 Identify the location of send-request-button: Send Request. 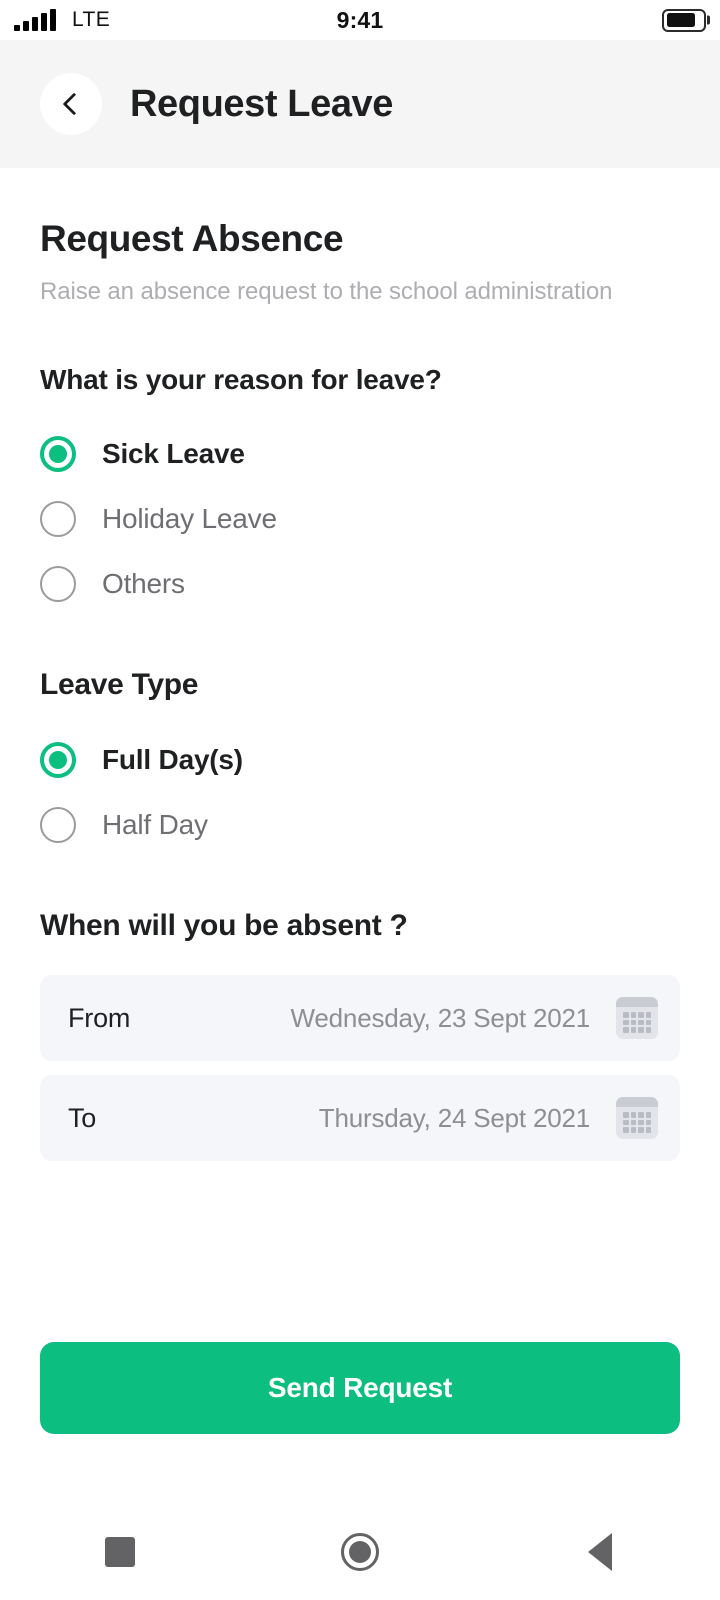
(360, 1388).